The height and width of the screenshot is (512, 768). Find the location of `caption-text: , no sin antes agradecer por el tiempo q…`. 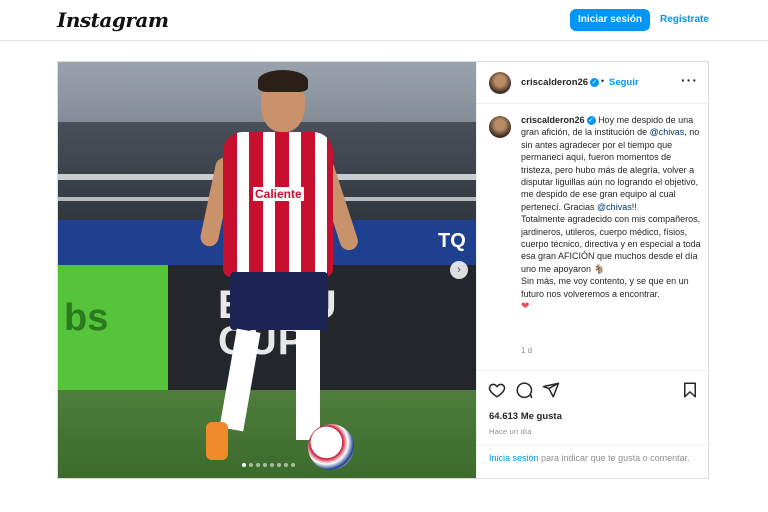

caption-text: , no sin antes agradecer por el tiempo q… is located at coordinates (610, 169).